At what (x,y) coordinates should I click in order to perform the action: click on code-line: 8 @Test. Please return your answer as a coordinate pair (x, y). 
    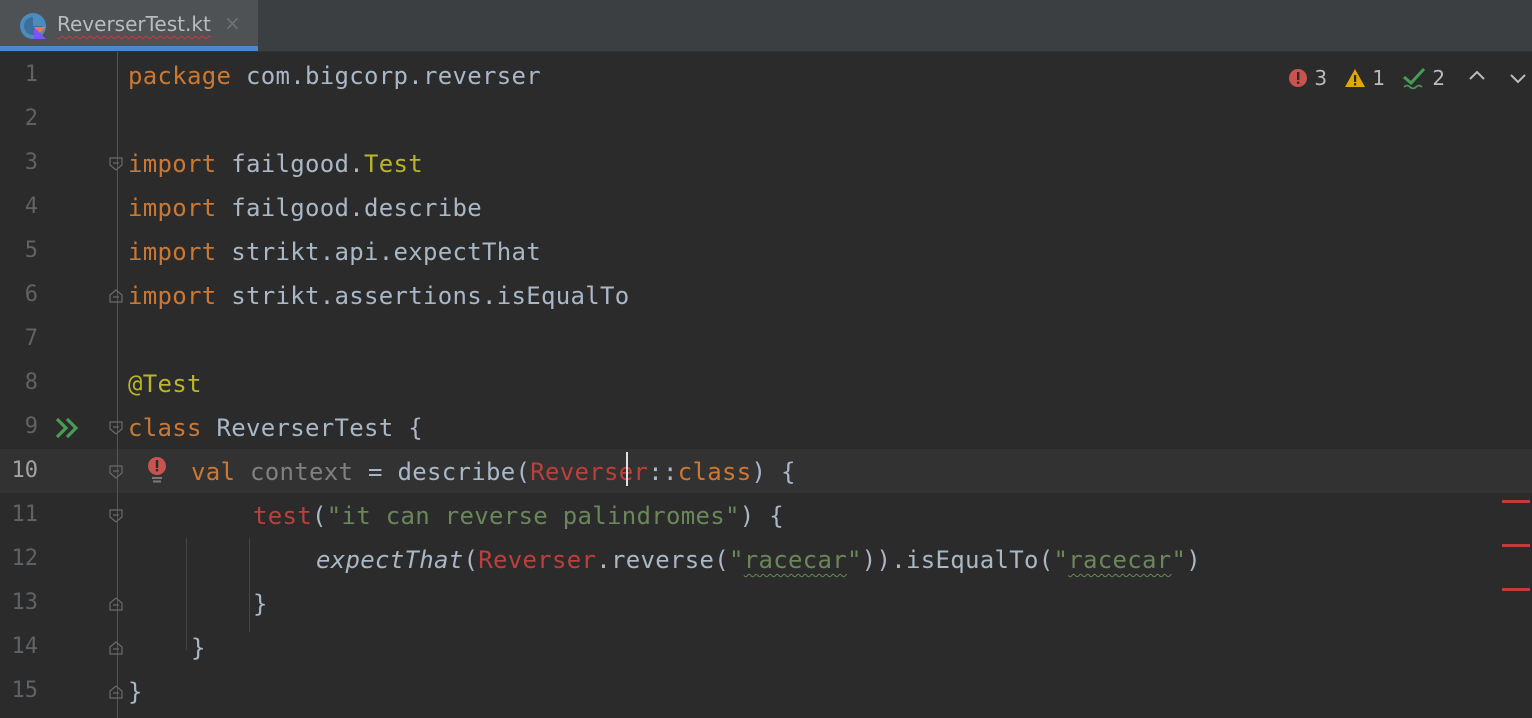
    Looking at the image, I should click on (766, 384).